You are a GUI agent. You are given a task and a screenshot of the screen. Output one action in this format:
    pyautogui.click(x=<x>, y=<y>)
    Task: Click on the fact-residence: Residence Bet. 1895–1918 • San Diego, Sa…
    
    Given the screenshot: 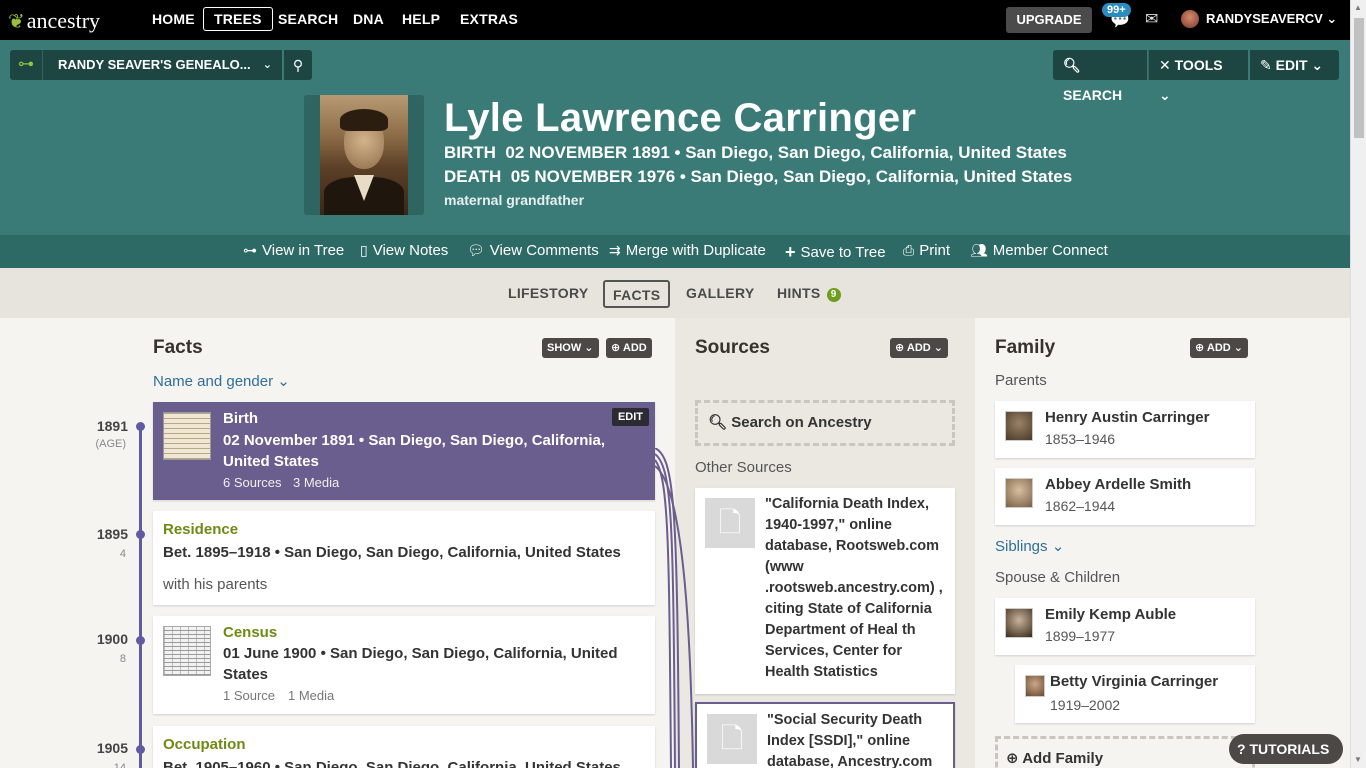 What is the action you would take?
    pyautogui.click(x=404, y=558)
    